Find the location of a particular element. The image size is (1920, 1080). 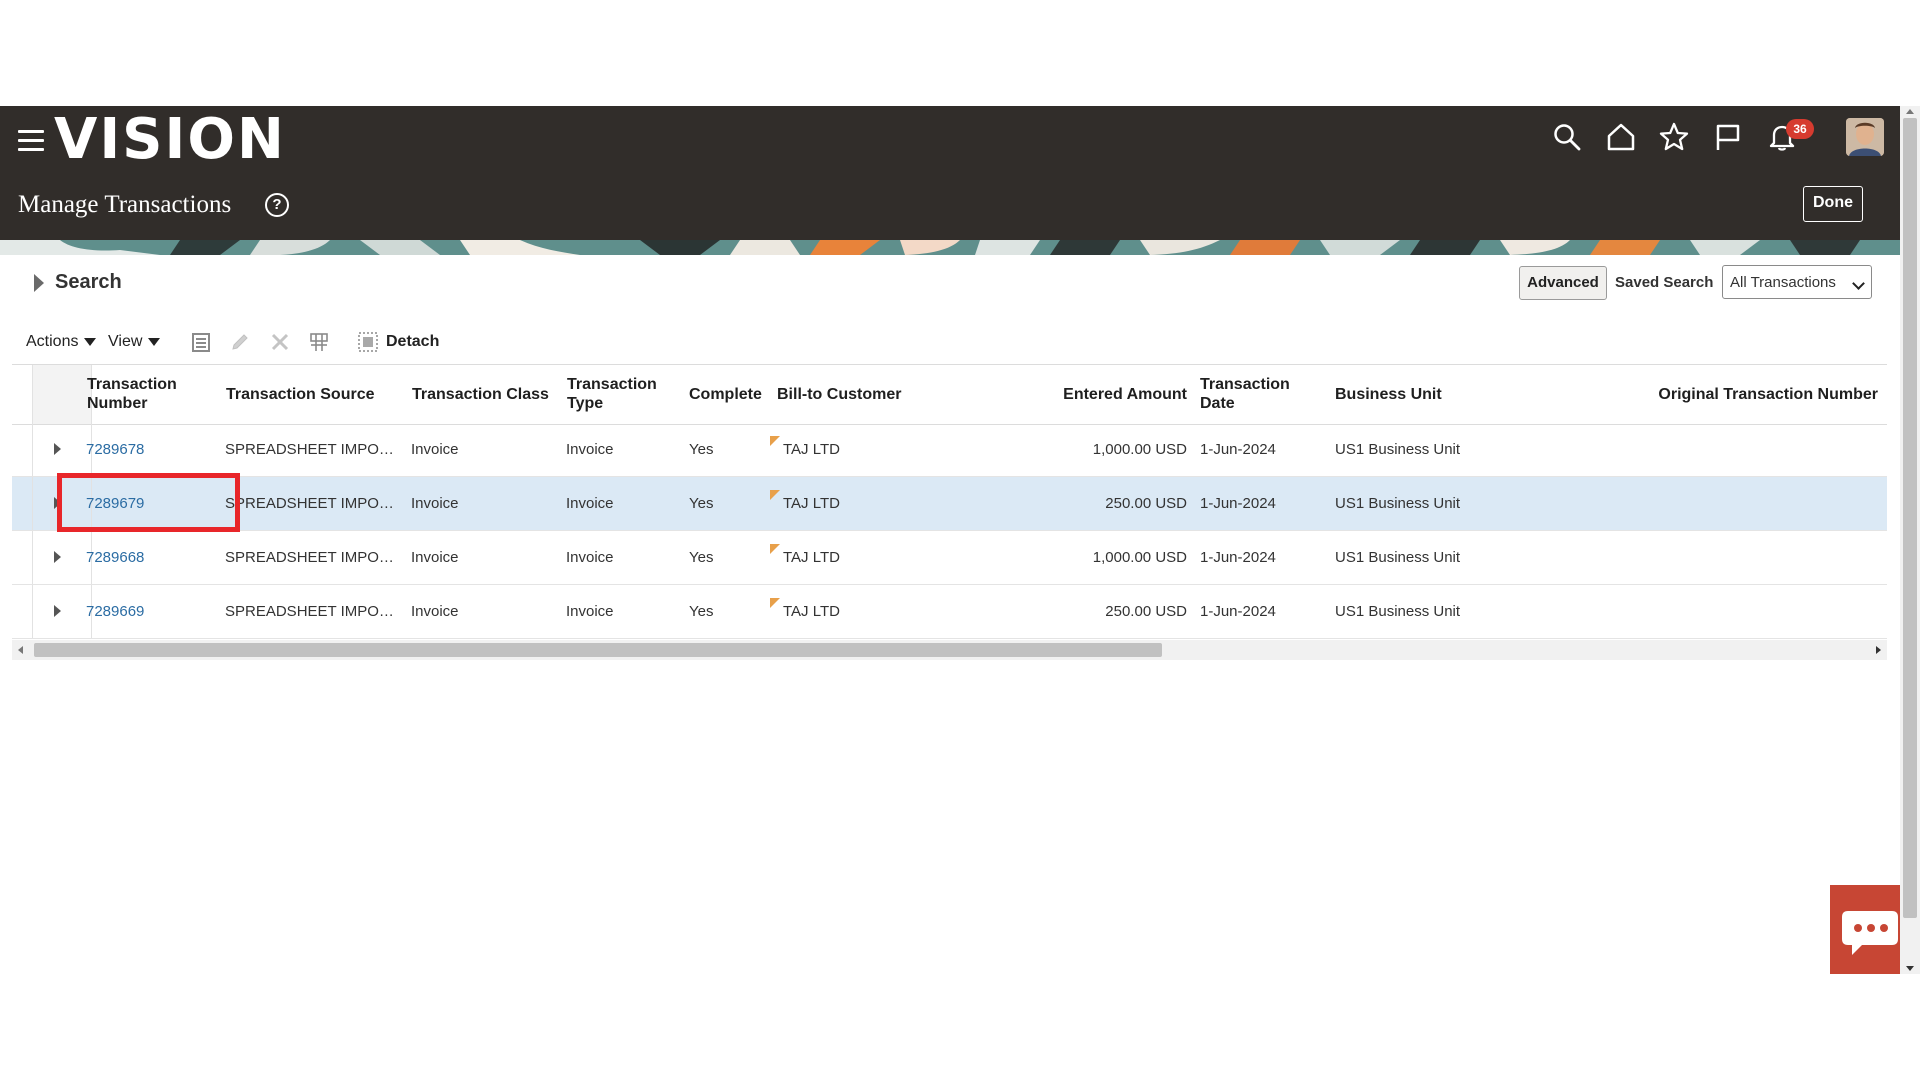

detach-icon is located at coordinates (368, 342).